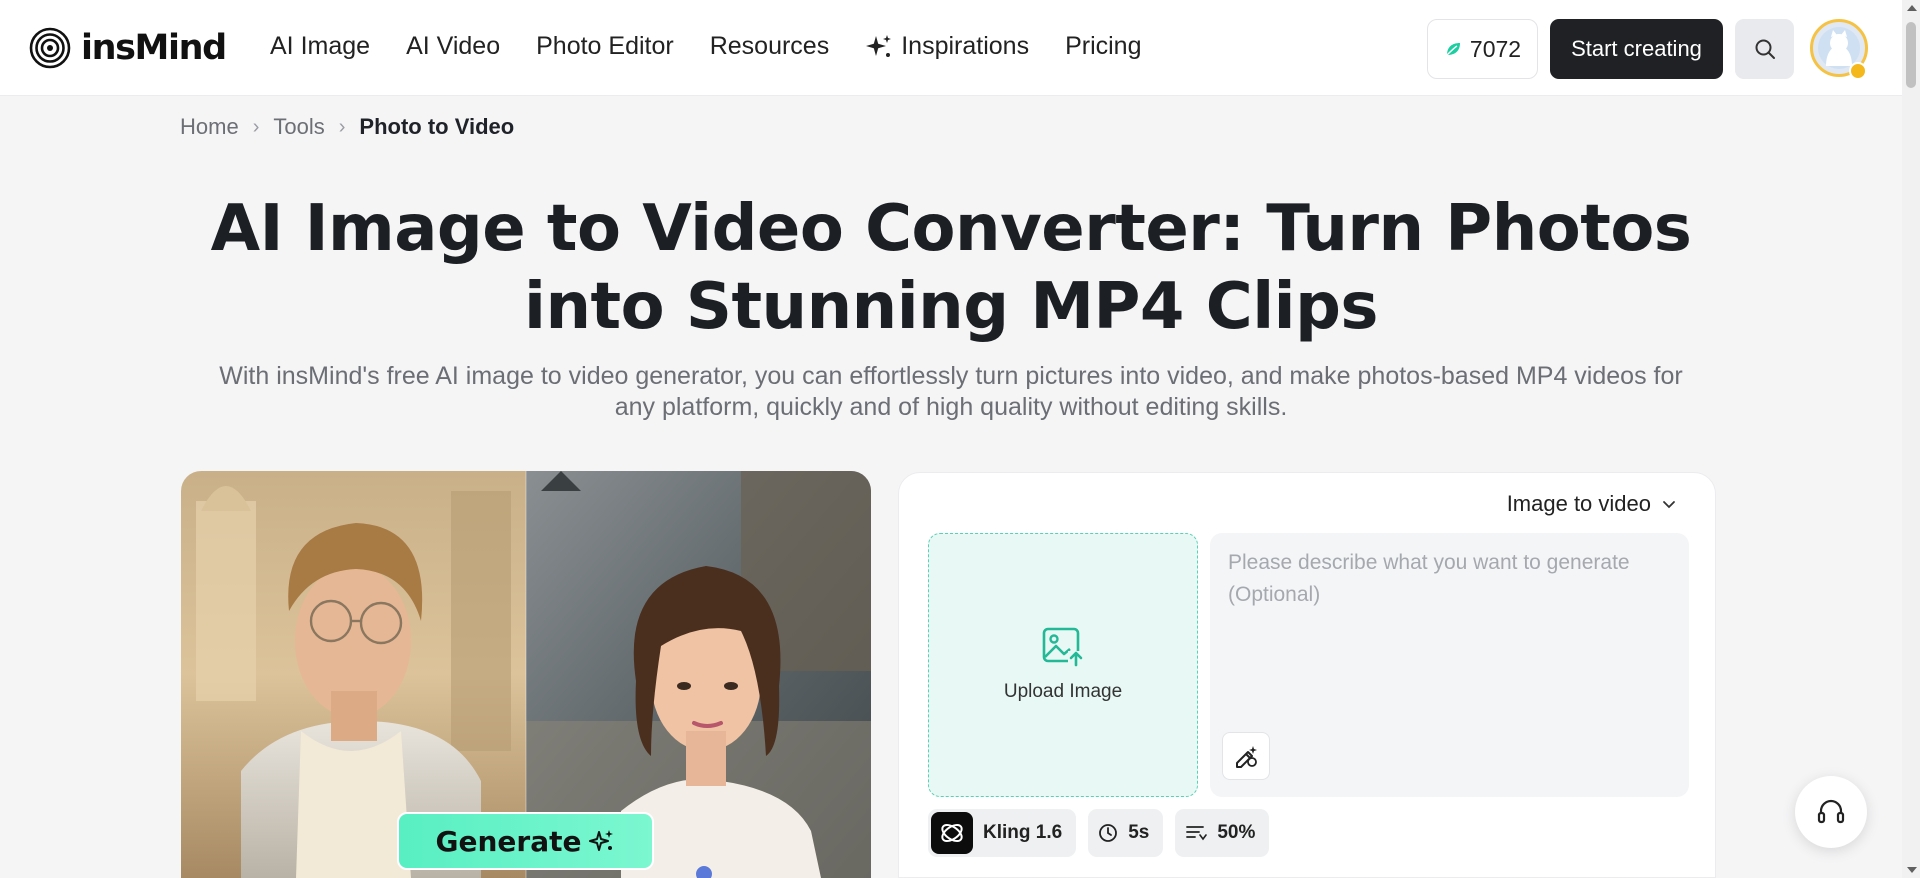 This screenshot has height=878, width=1920. I want to click on model-select: Kling 1.6, so click(1002, 833).